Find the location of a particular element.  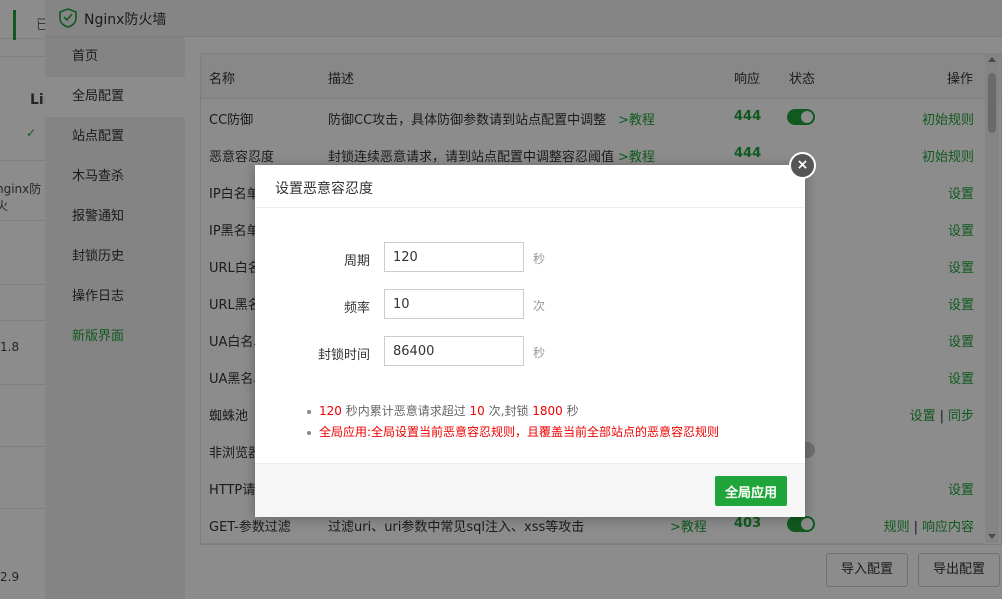

period-unit: 秒 is located at coordinates (539, 259).